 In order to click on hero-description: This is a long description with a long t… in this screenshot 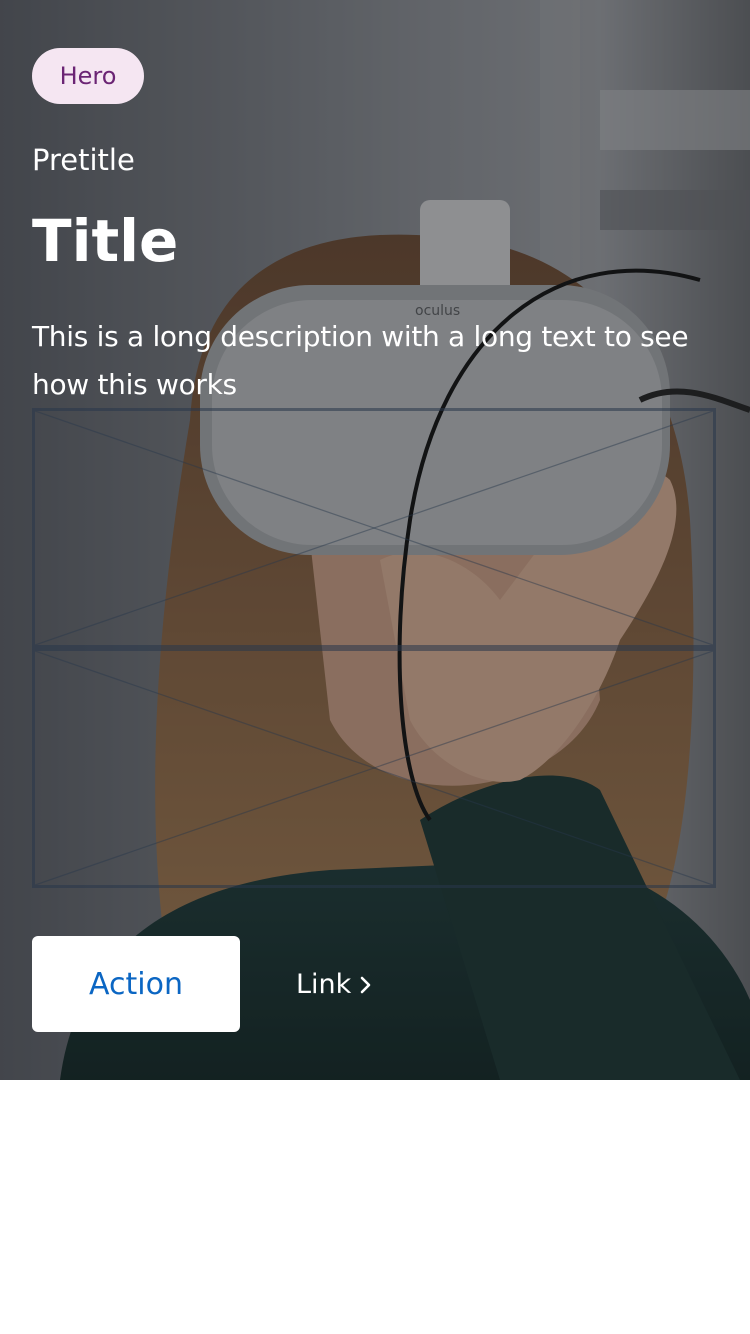, I will do `click(360, 360)`.